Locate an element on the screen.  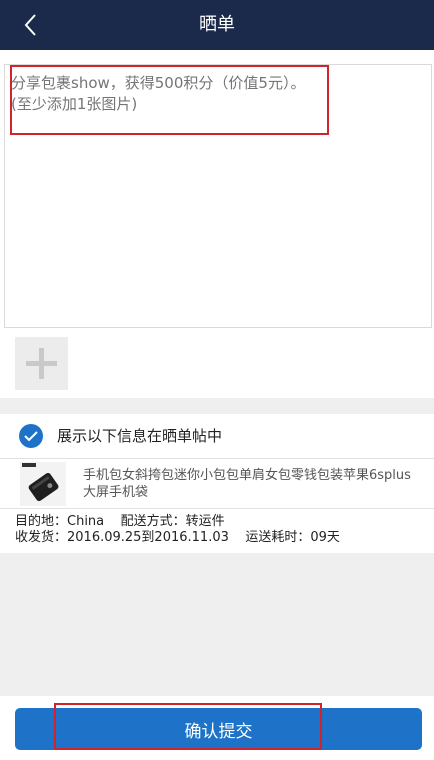
shipping-dates: 收发货：2016.09.25到2016.11.03 运送耗时：09天 is located at coordinates (177, 537).